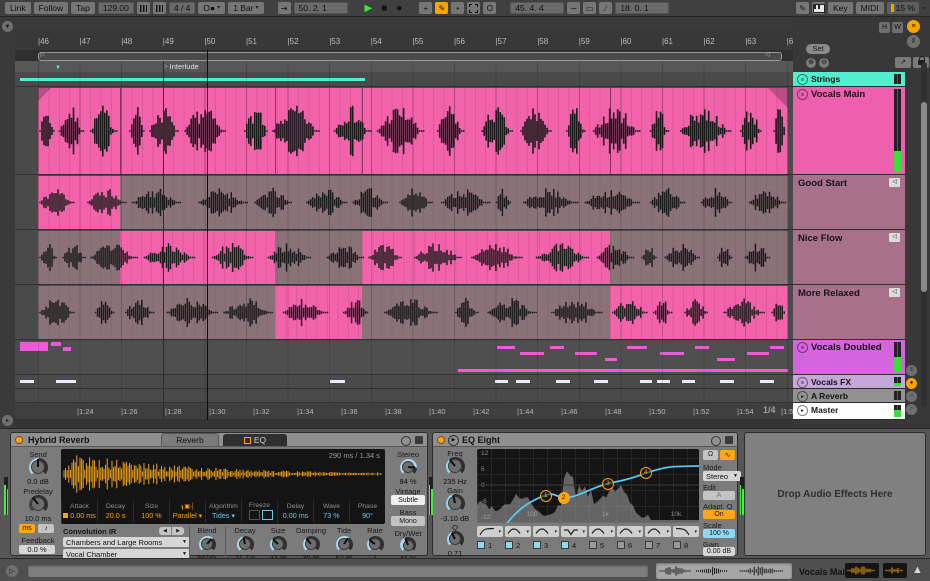 This screenshot has height=581, width=930. Describe the element at coordinates (38, 467) in the screenshot. I see `send-knob` at that location.